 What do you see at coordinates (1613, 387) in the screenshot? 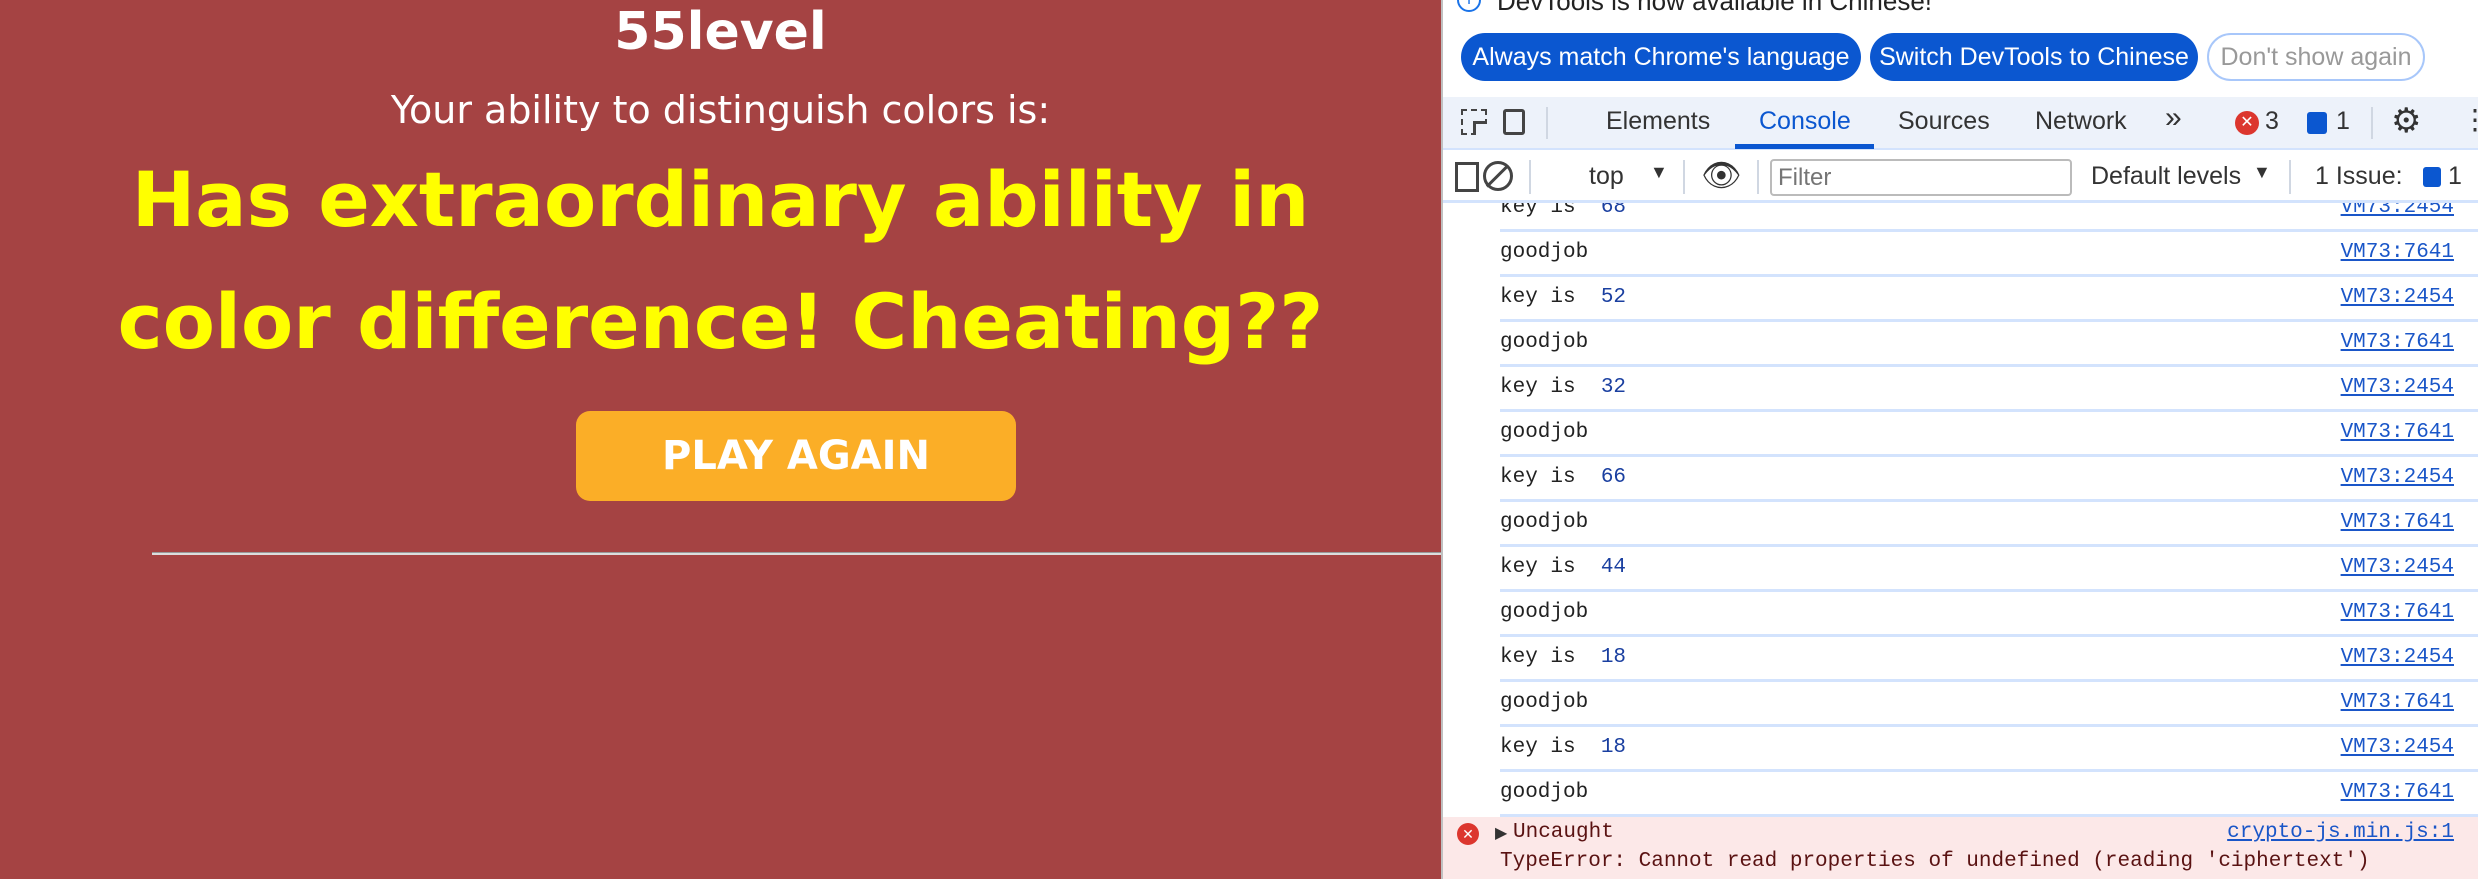
I see `message-value: 32` at bounding box center [1613, 387].